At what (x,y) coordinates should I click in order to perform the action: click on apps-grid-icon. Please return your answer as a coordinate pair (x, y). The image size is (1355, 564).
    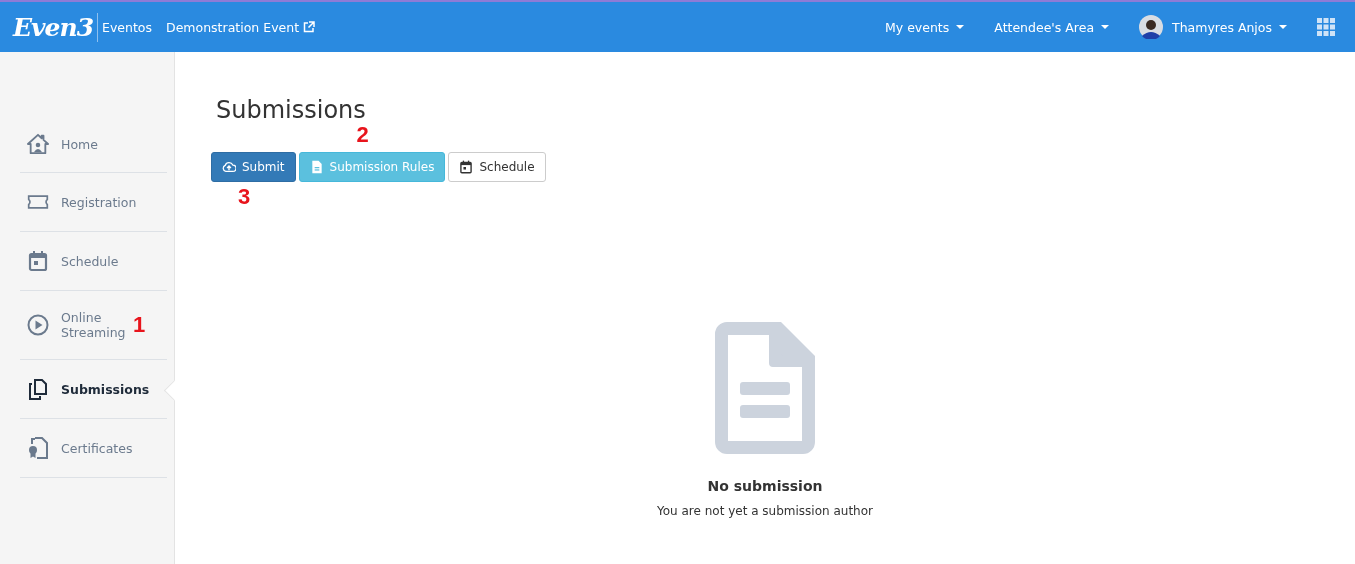
    Looking at the image, I should click on (1326, 27).